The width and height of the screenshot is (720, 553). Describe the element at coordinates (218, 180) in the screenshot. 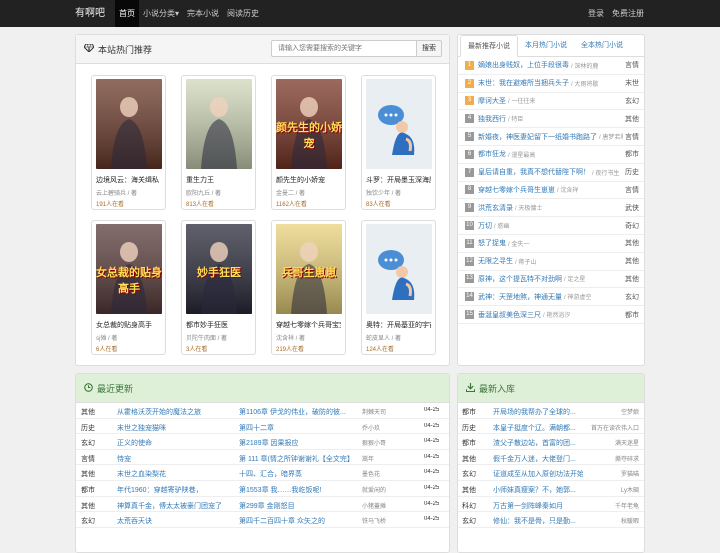

I see `book-title: 重生力王` at that location.